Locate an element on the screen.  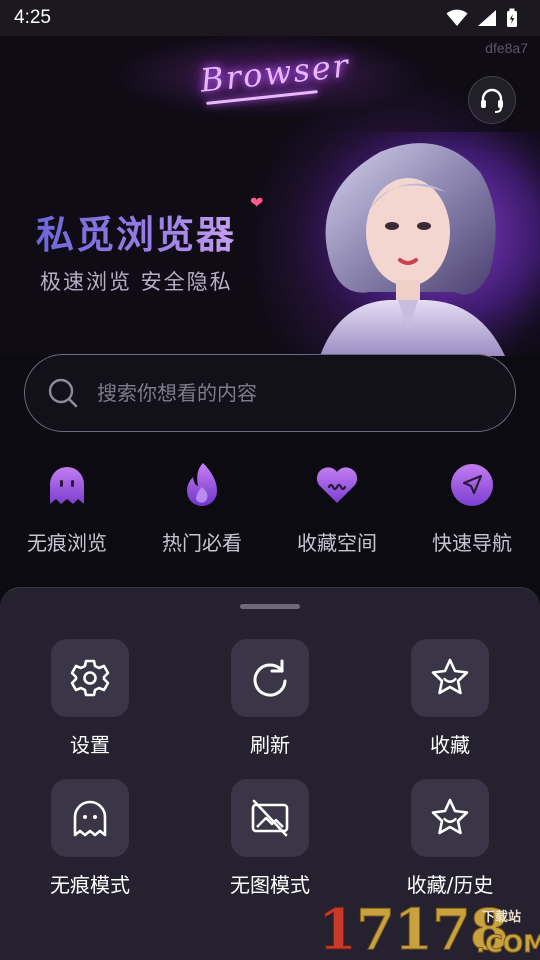
quick-entry-label: 快速导航 is located at coordinates (472, 543).